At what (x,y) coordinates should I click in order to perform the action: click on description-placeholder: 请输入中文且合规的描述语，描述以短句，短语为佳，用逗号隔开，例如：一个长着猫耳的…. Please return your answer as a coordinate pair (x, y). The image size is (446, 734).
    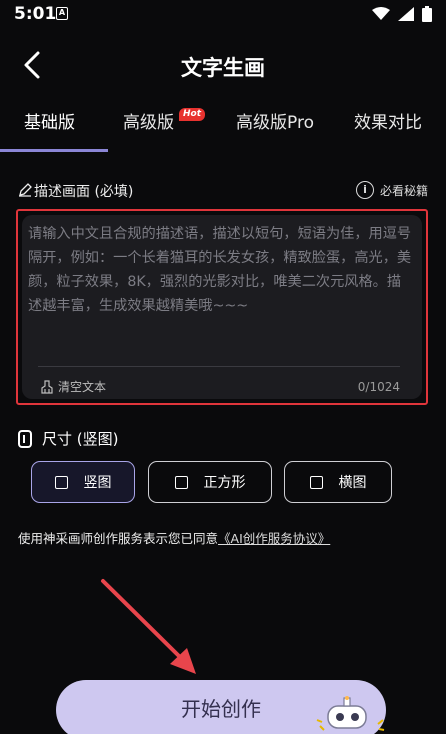
    Looking at the image, I should click on (220, 270).